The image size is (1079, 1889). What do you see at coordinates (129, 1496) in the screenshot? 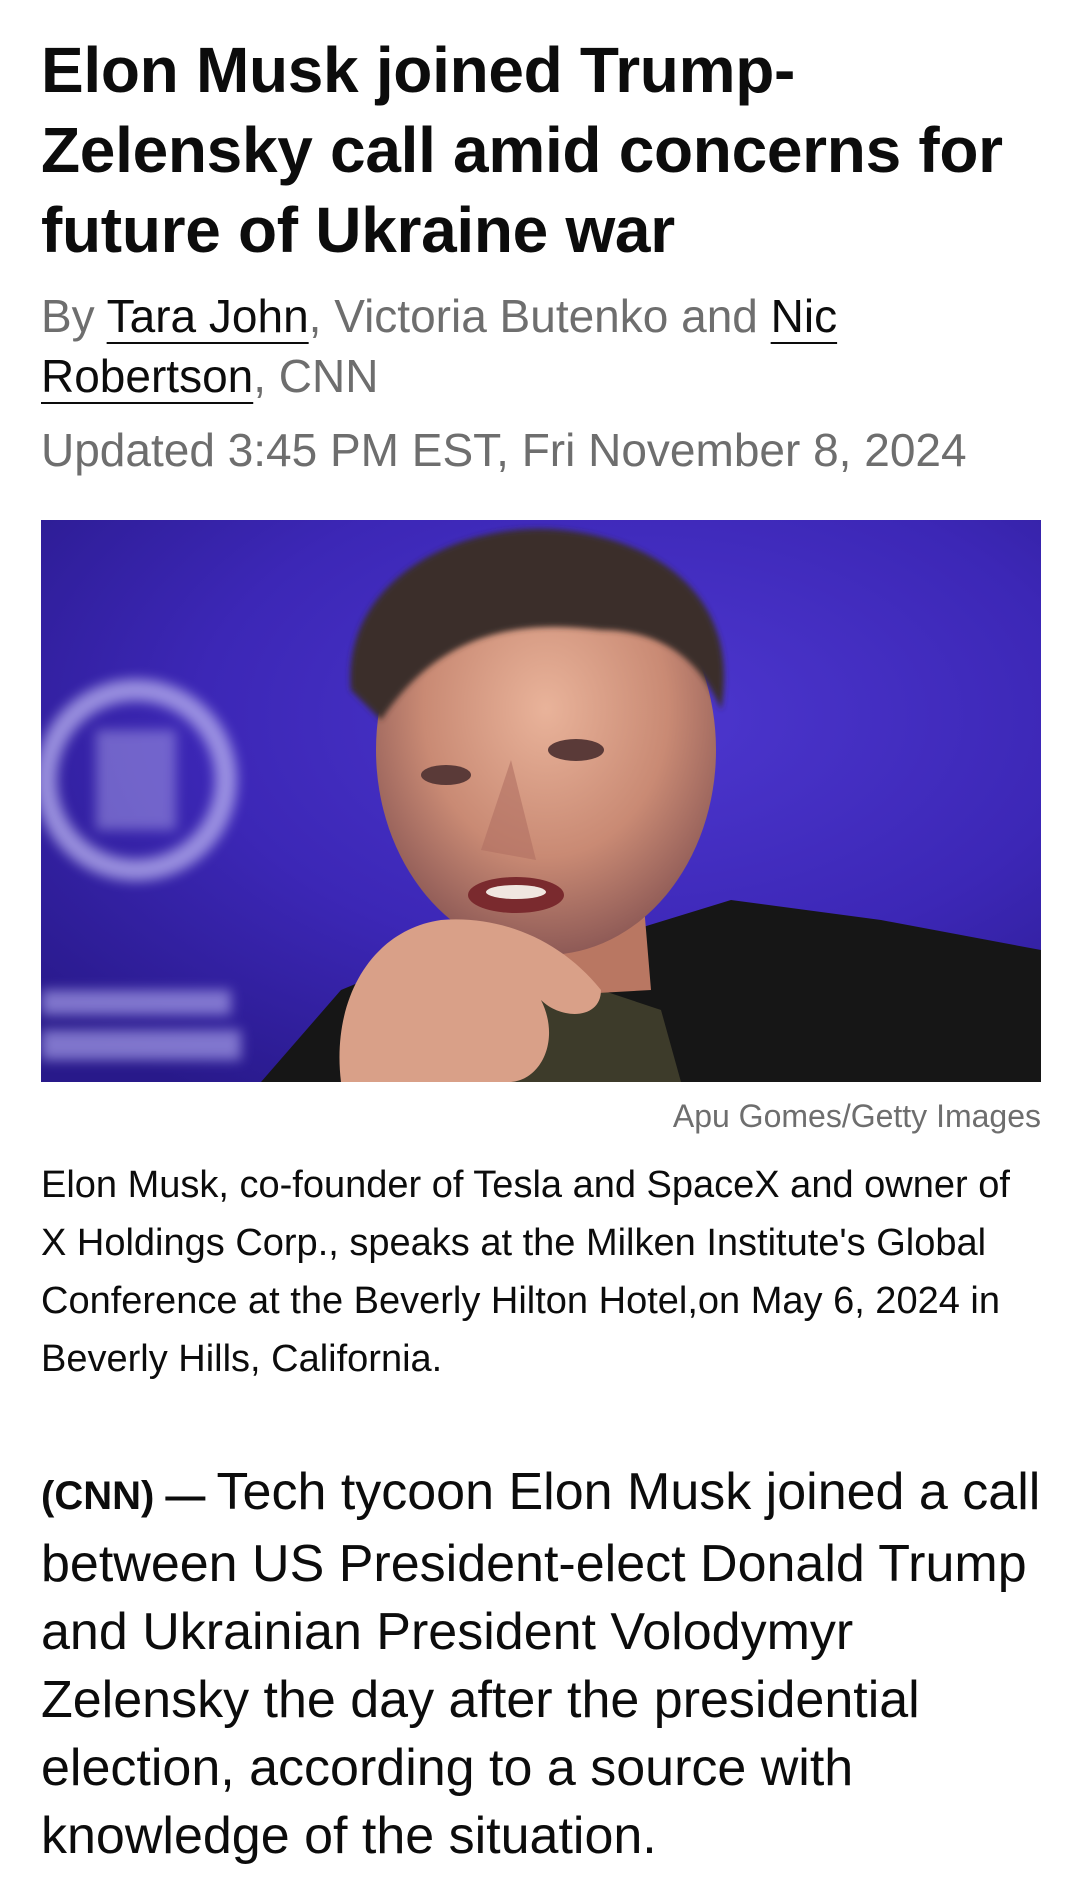
I see `dateline: (CNN) —` at bounding box center [129, 1496].